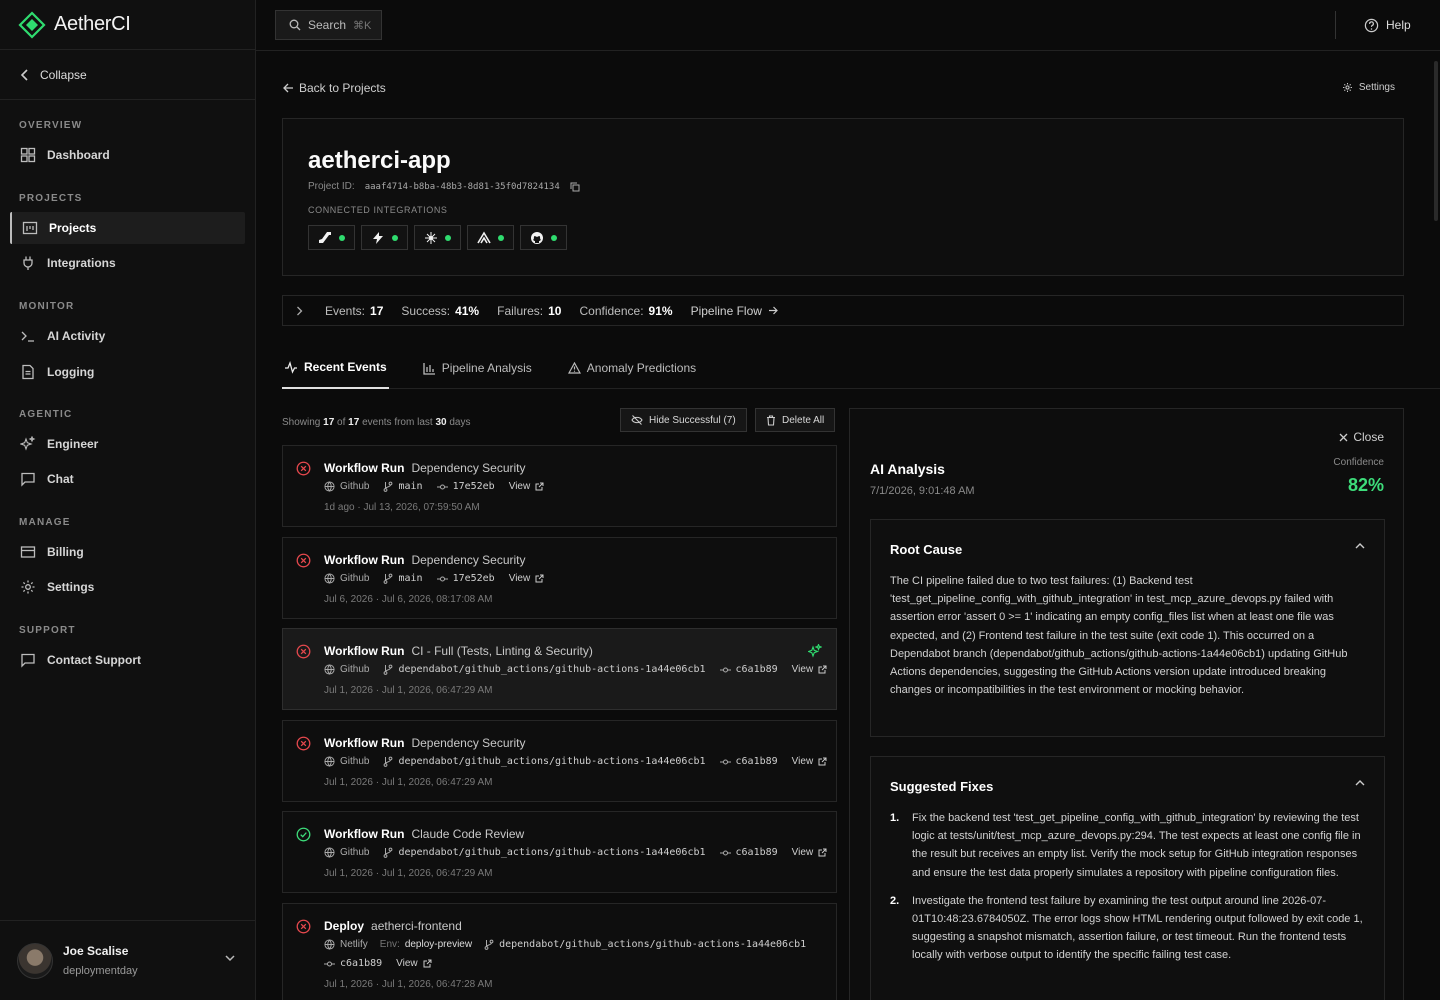 This screenshot has width=1440, height=1000. I want to click on integration-github, so click(543, 237).